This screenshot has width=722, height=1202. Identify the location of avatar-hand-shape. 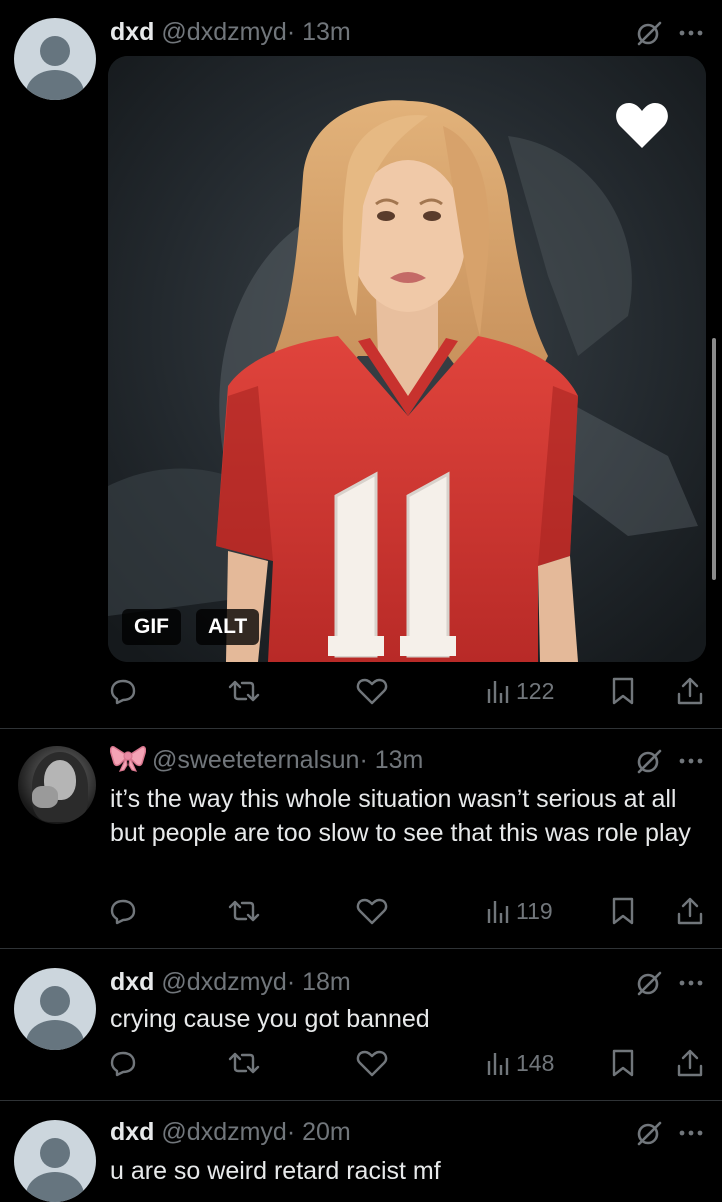
(45, 797).